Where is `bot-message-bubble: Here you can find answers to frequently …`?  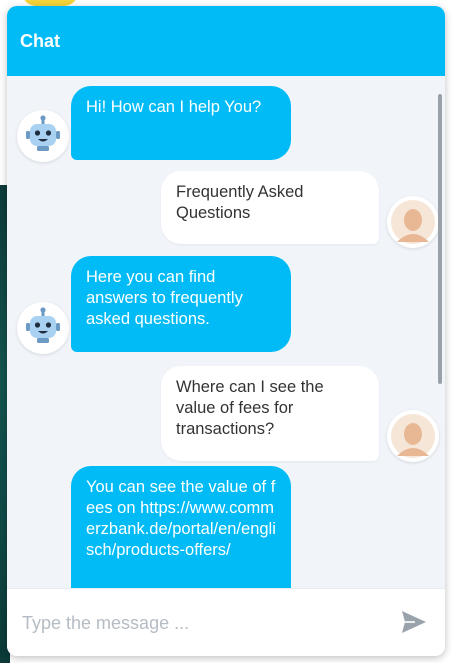
bot-message-bubble: Here you can find answers to frequently … is located at coordinates (181, 304).